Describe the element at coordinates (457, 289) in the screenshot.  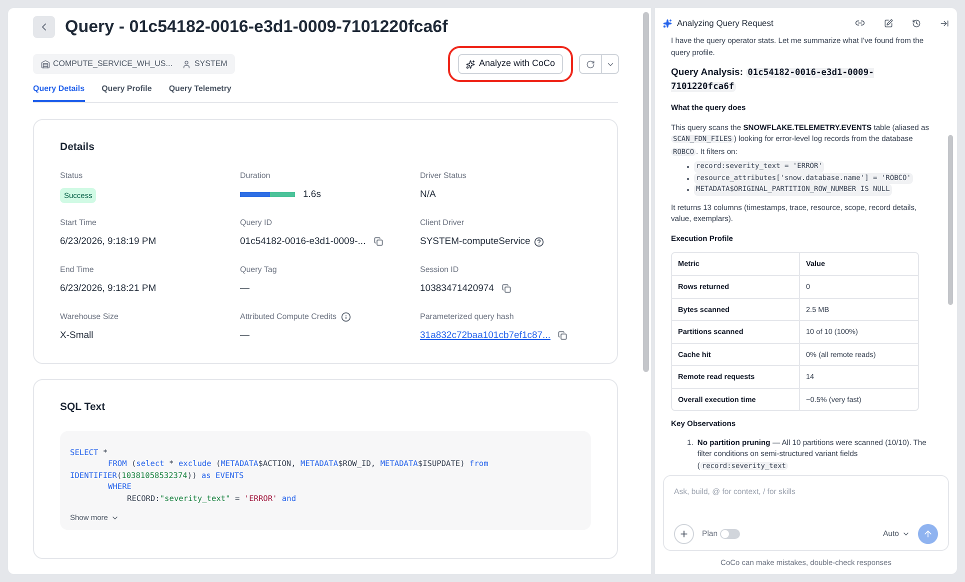
I see `field-value: 10383471420974` at that location.